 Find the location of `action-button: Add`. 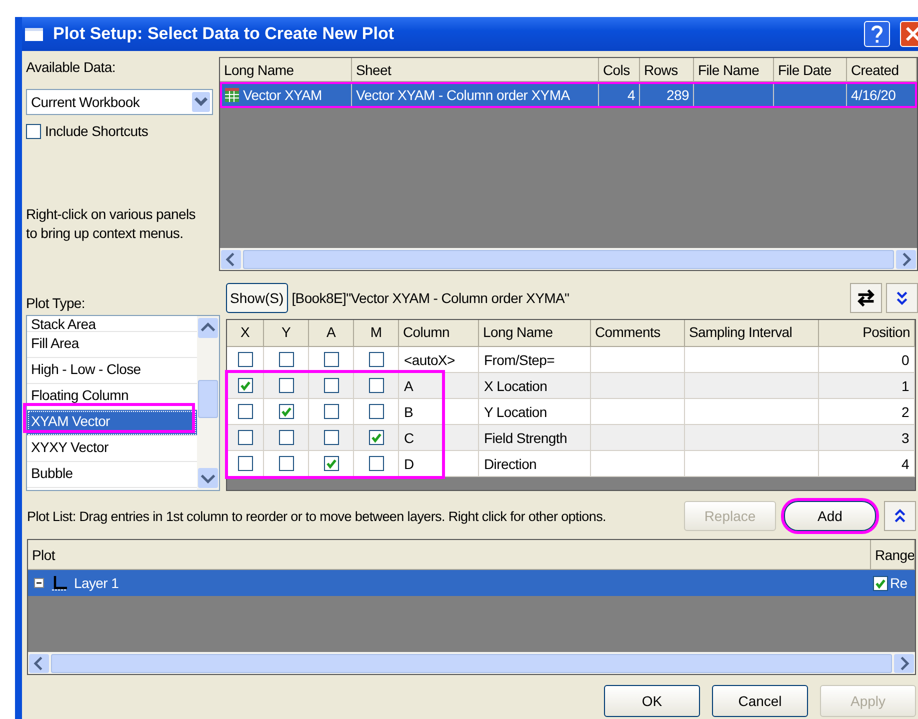

action-button: Add is located at coordinates (830, 516).